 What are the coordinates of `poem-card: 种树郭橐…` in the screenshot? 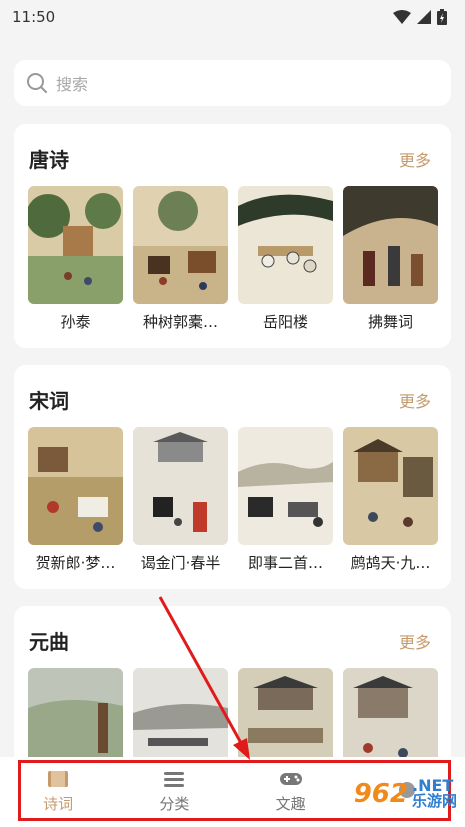 It's located at (180, 259).